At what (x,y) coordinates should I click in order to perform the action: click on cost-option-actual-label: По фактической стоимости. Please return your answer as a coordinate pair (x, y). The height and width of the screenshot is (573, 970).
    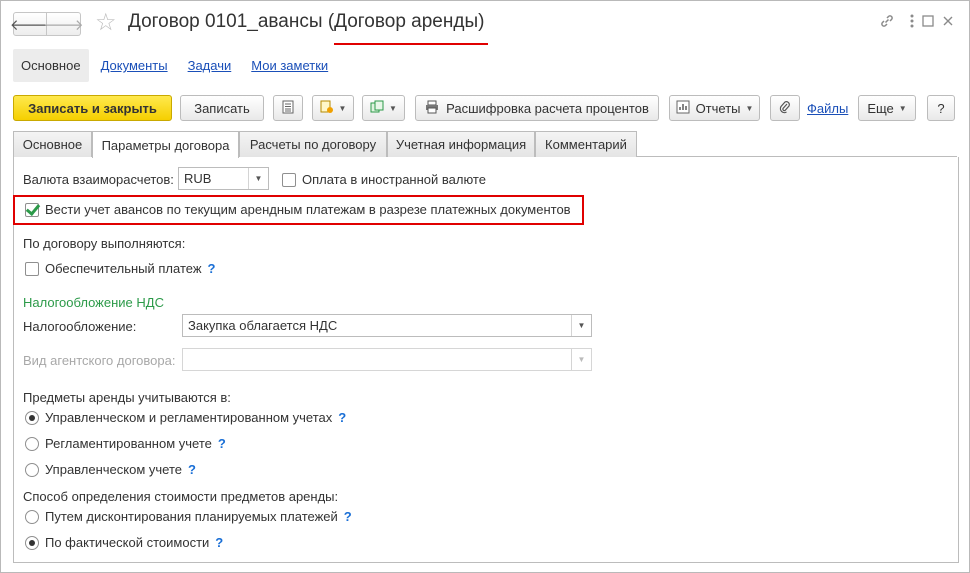
    Looking at the image, I should click on (127, 542).